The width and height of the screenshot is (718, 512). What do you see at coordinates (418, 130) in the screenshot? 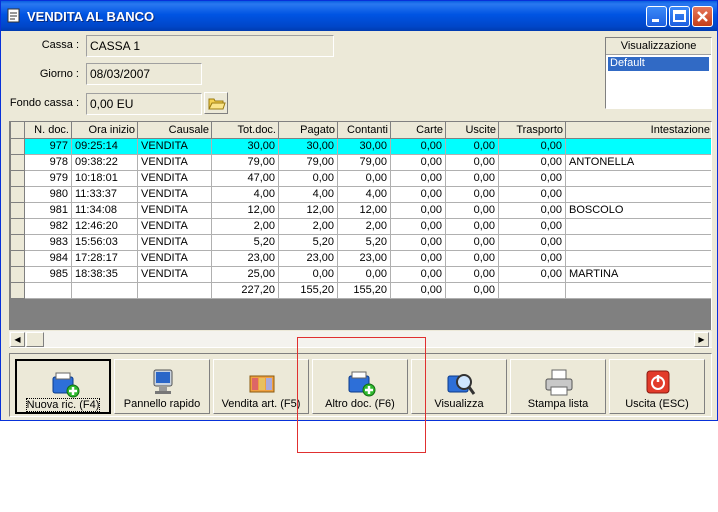
I see `col-header: Carte` at bounding box center [418, 130].